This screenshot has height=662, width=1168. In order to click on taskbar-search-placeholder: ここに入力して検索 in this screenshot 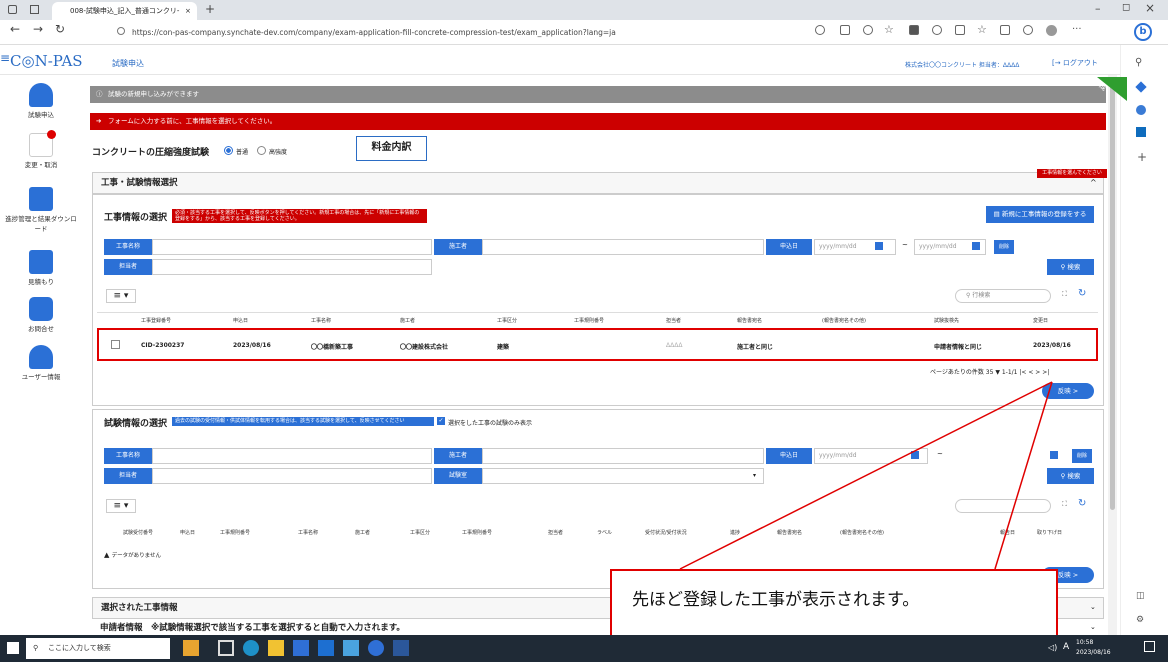, I will do `click(79, 648)`.